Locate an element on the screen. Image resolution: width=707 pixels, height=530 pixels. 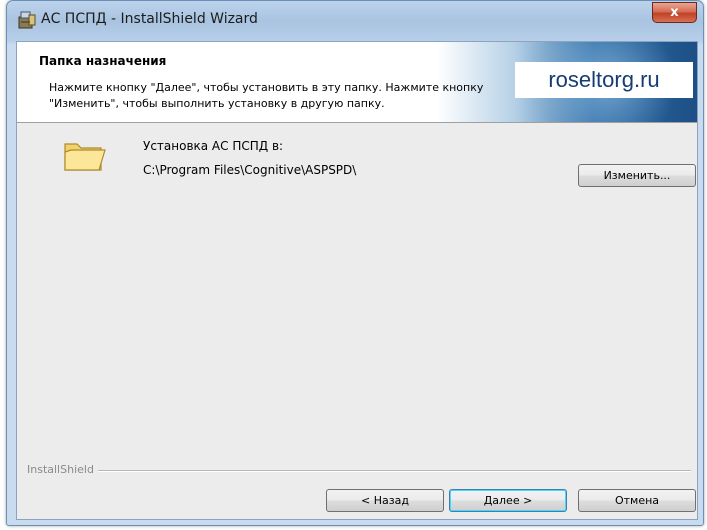
cancel-button: Отмена is located at coordinates (637, 500).